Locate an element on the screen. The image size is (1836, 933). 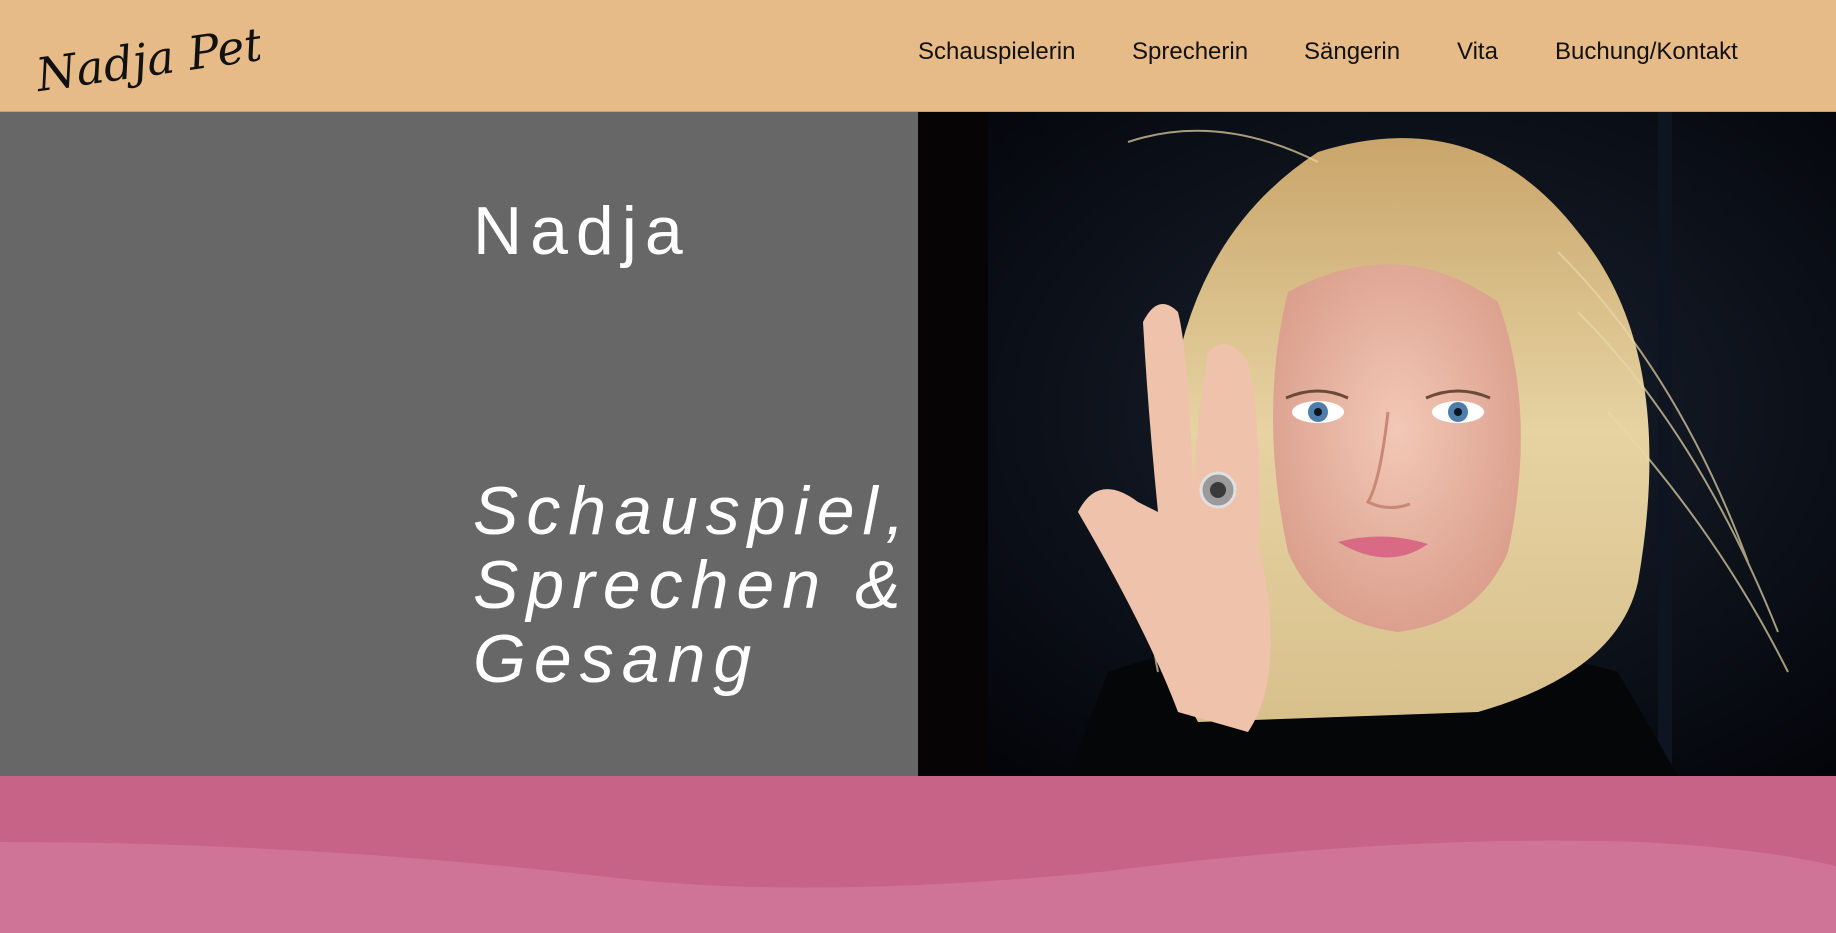
hero-name: Nadja is located at coordinates (582, 231).